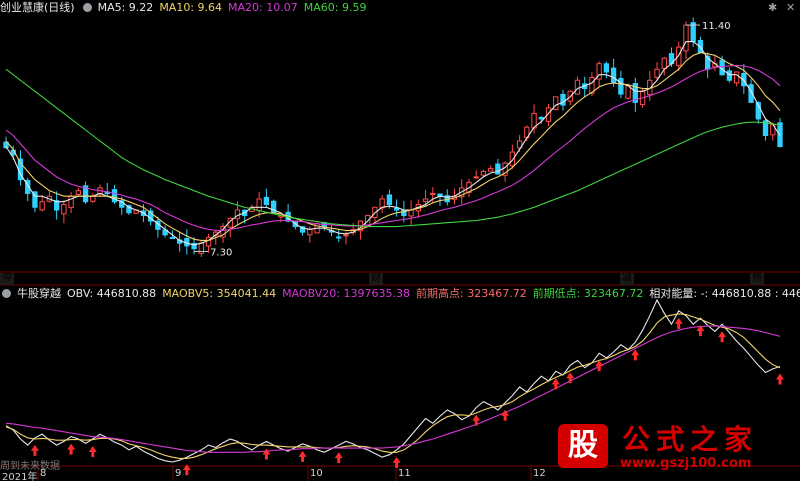  I want to click on ma60-readout: MA60: 9.59, so click(335, 7).